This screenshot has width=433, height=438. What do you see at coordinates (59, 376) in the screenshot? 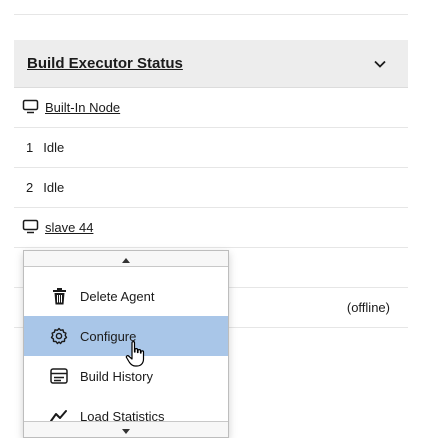
I see `history-icon` at bounding box center [59, 376].